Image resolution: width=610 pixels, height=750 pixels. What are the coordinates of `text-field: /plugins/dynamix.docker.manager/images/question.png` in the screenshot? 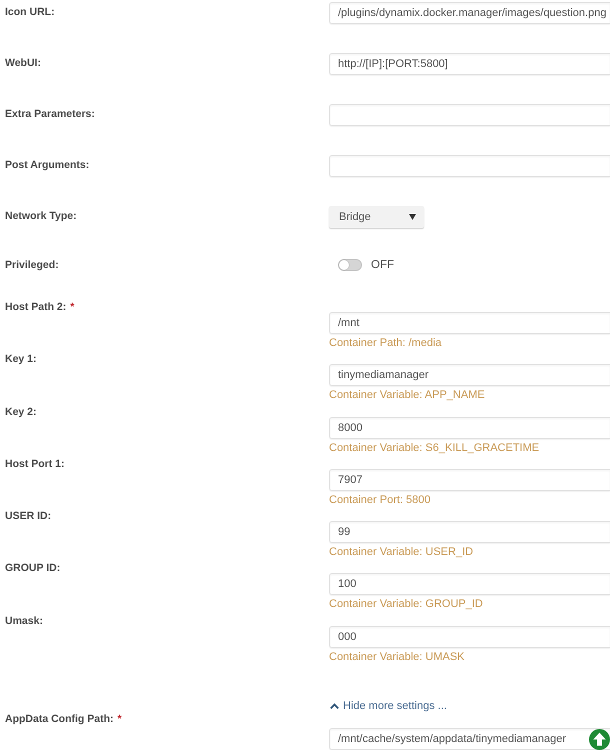 It's located at (469, 13).